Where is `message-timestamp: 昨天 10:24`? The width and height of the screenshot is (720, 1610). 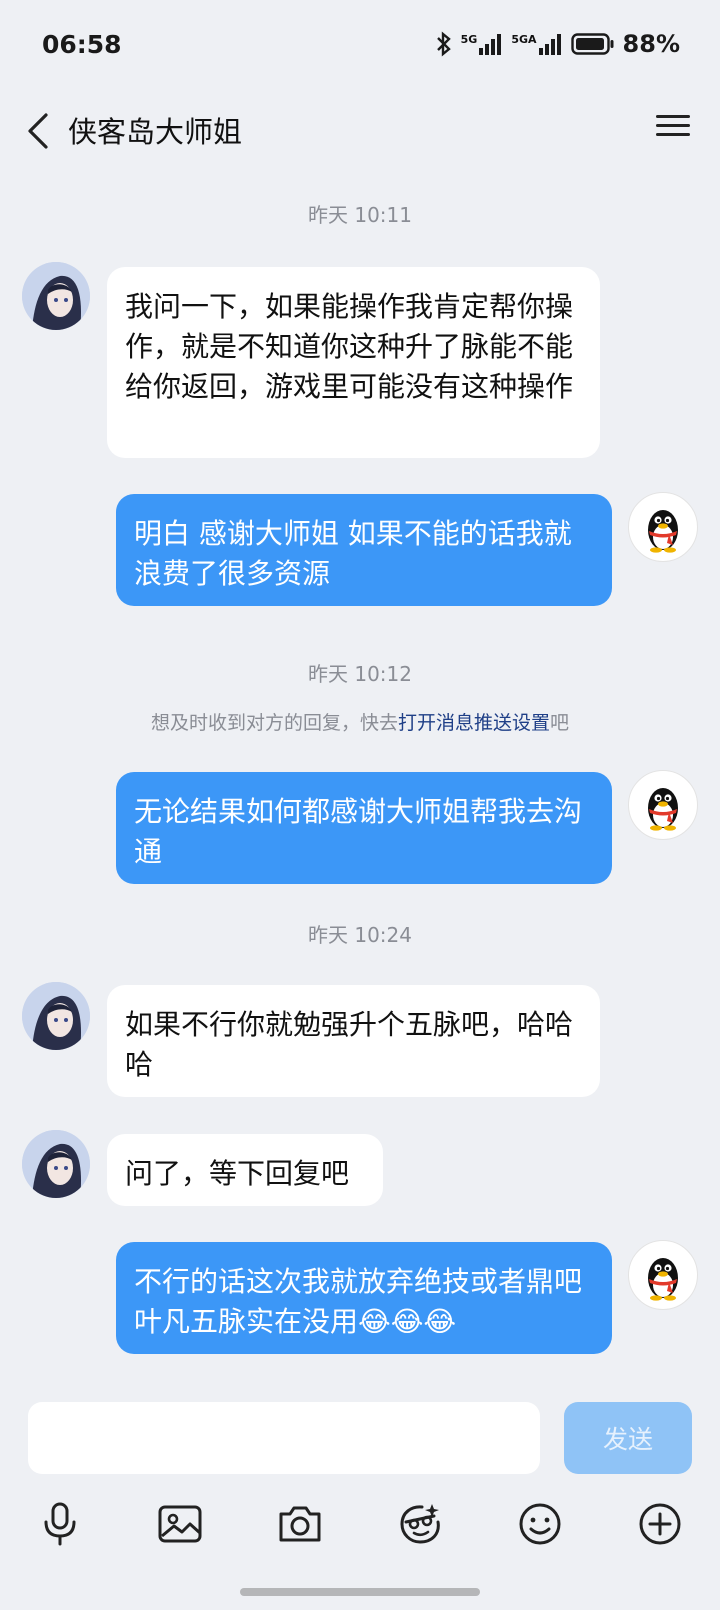 message-timestamp: 昨天 10:24 is located at coordinates (360, 935).